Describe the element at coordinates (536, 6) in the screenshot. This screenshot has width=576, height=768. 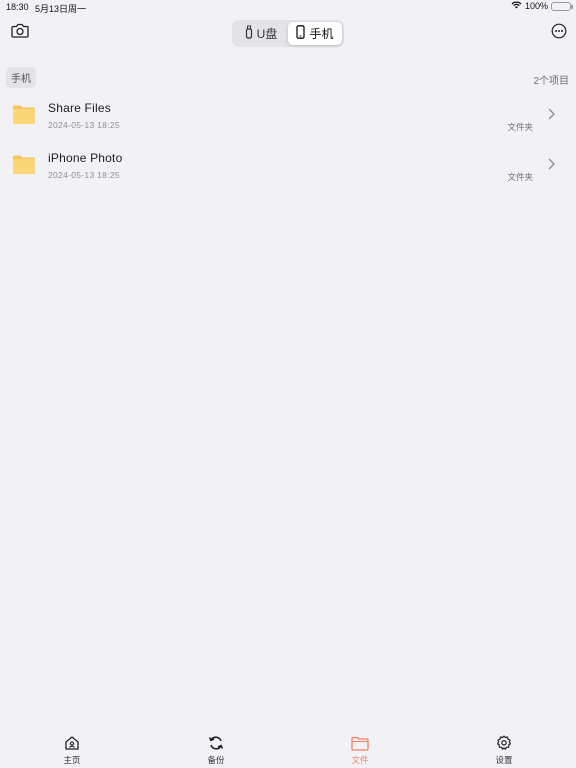
I see `battery-percent: 100%` at that location.